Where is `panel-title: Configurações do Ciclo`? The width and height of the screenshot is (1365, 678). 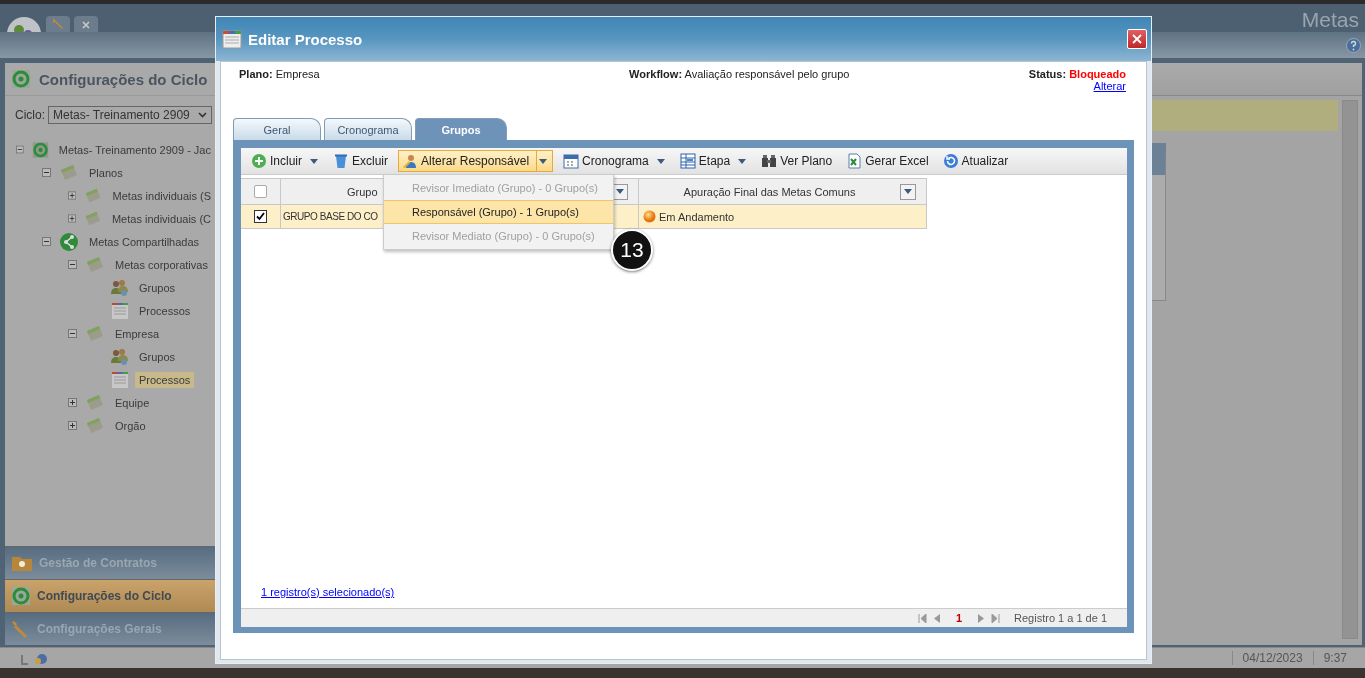
panel-title: Configurações do Ciclo is located at coordinates (123, 79).